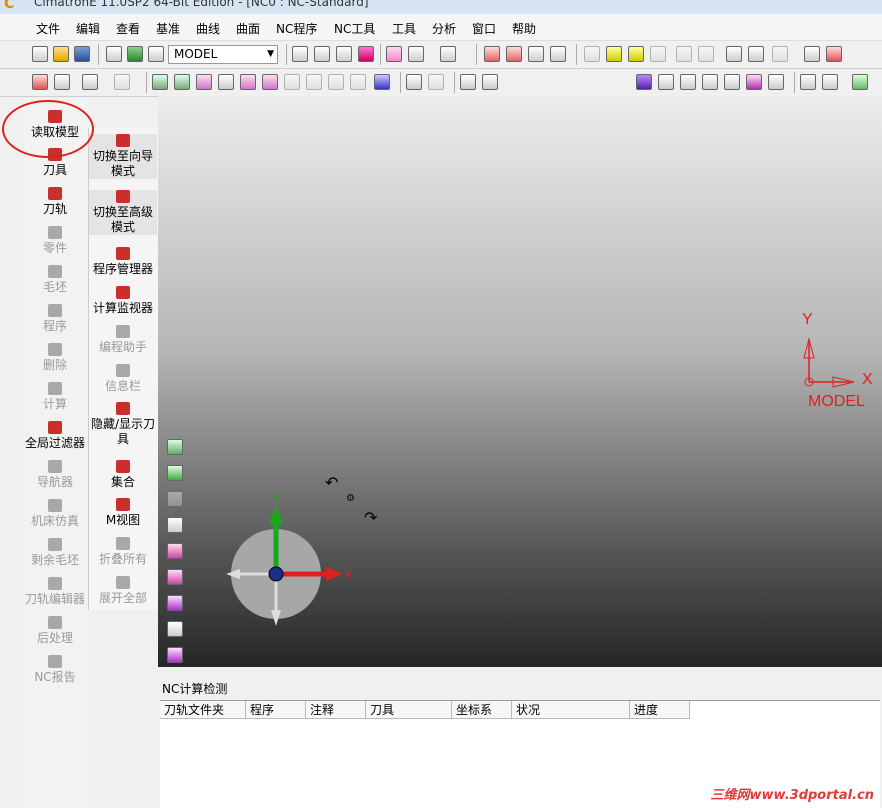 This screenshot has height=808, width=882. I want to click on column-header-progress: 进度, so click(660, 710).